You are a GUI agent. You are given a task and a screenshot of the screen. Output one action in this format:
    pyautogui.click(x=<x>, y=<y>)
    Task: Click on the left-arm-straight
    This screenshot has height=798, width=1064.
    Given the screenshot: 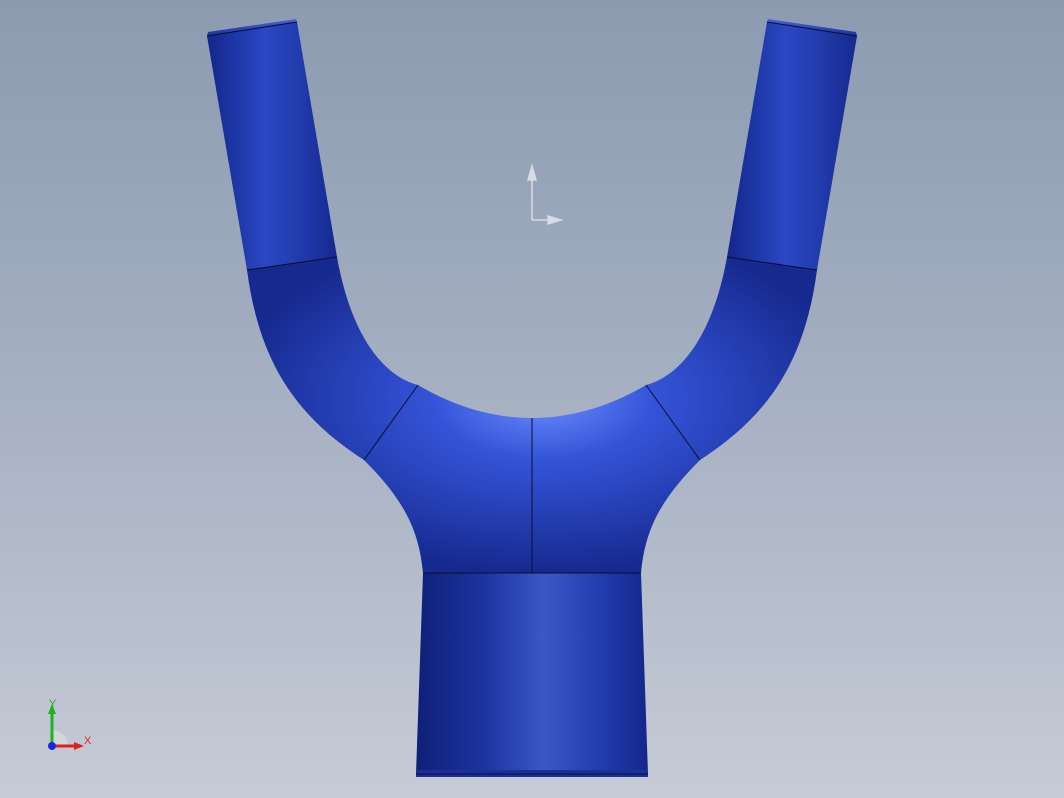 What is the action you would take?
    pyautogui.click(x=272, y=146)
    